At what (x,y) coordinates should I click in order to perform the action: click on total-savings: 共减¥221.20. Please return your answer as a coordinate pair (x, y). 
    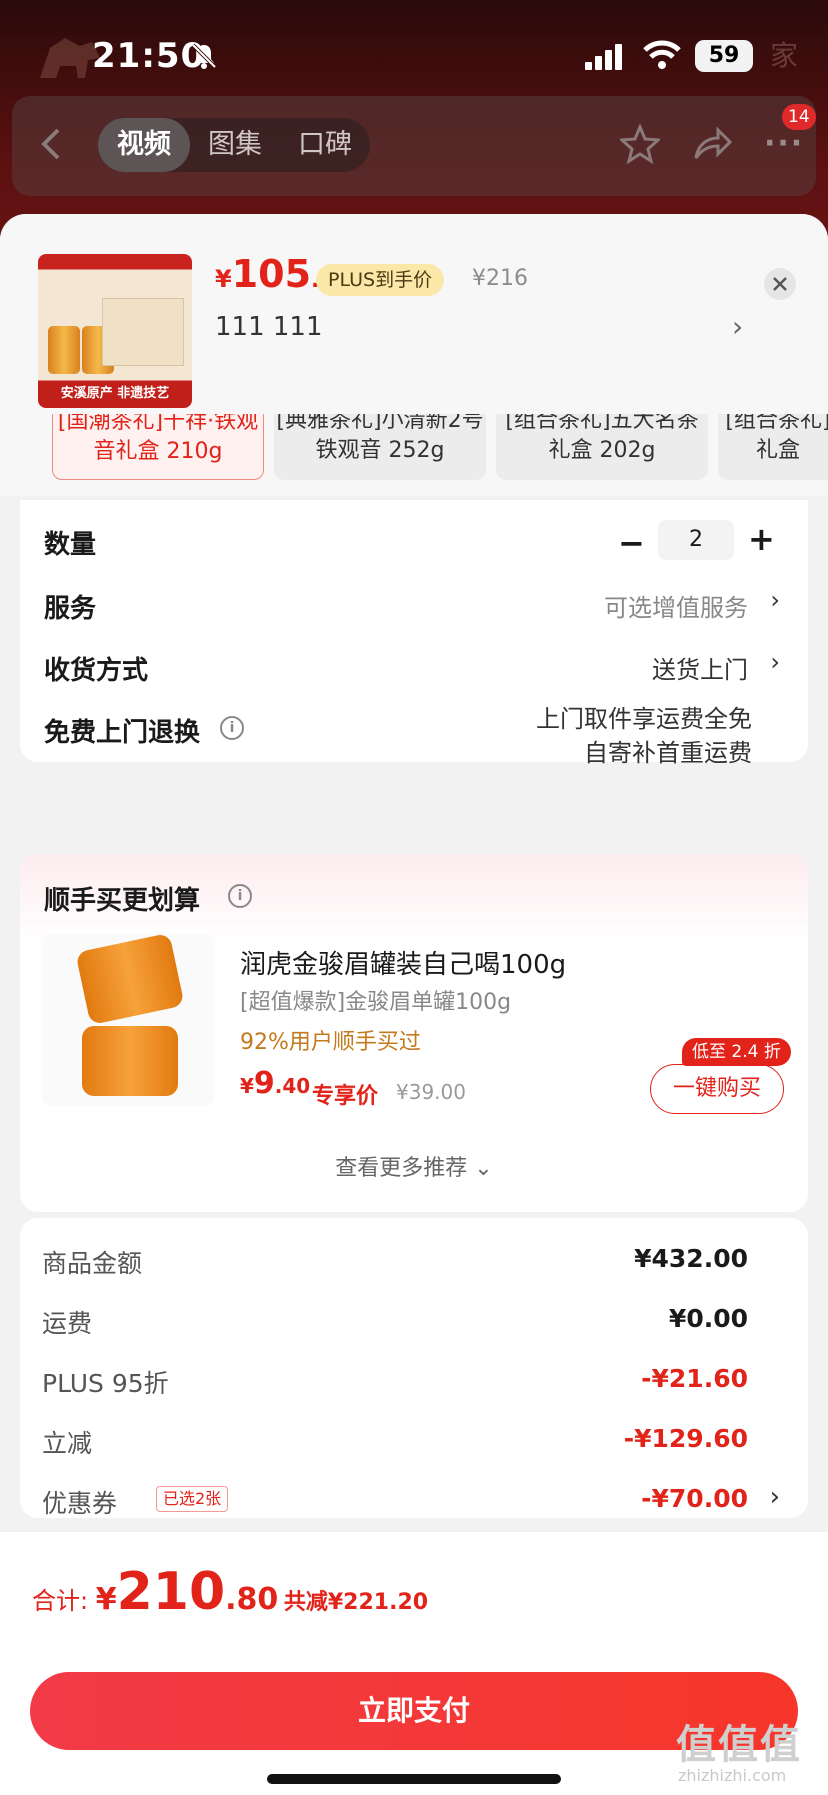
    Looking at the image, I should click on (356, 1602).